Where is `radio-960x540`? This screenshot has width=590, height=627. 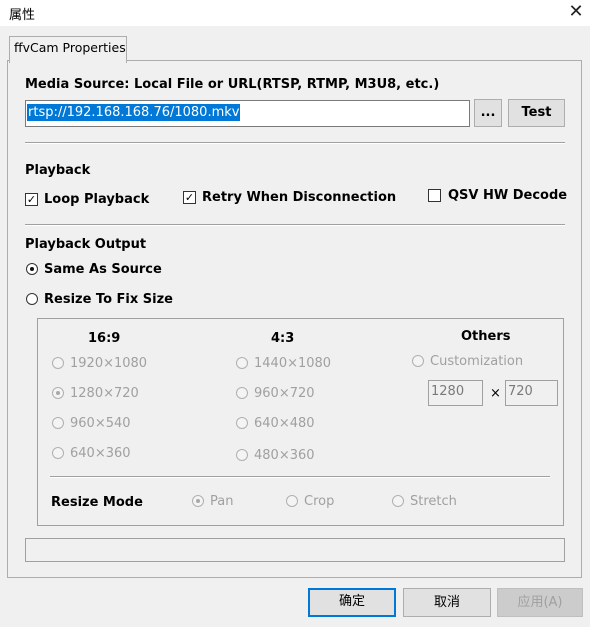
radio-960x540 is located at coordinates (58, 423).